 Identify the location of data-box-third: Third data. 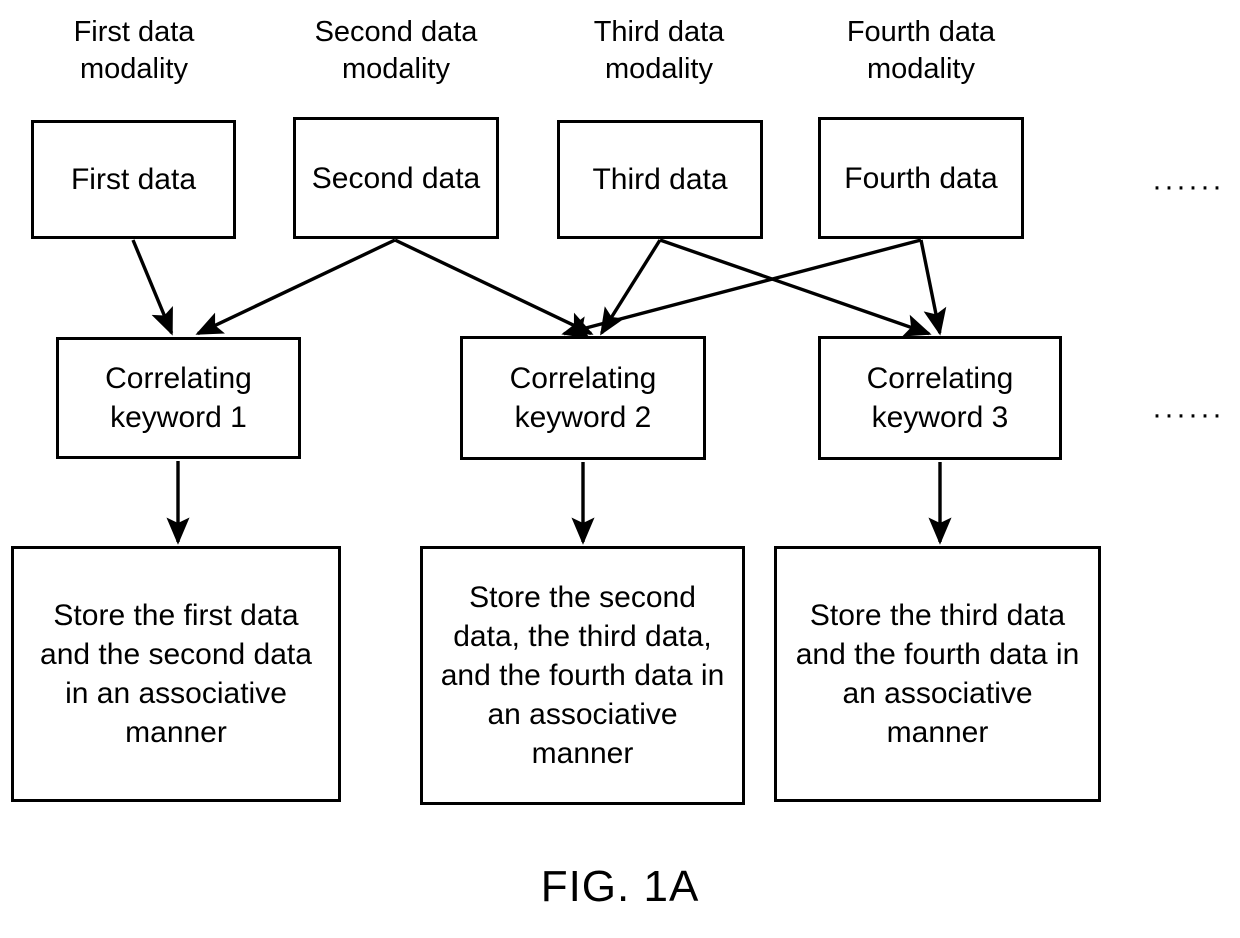
(660, 179).